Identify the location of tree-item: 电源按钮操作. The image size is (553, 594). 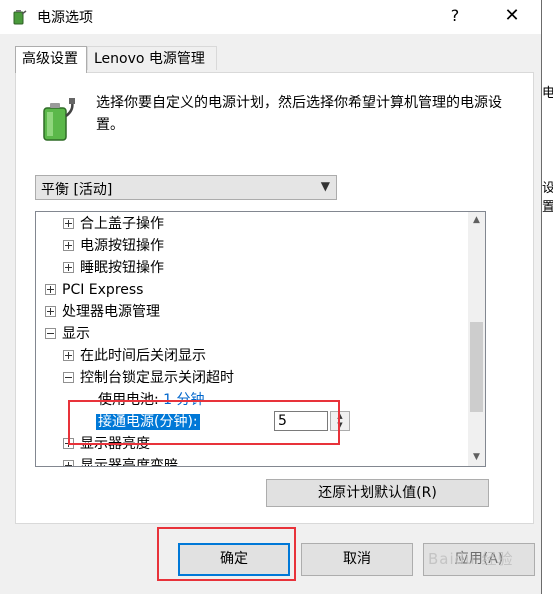
(113, 246).